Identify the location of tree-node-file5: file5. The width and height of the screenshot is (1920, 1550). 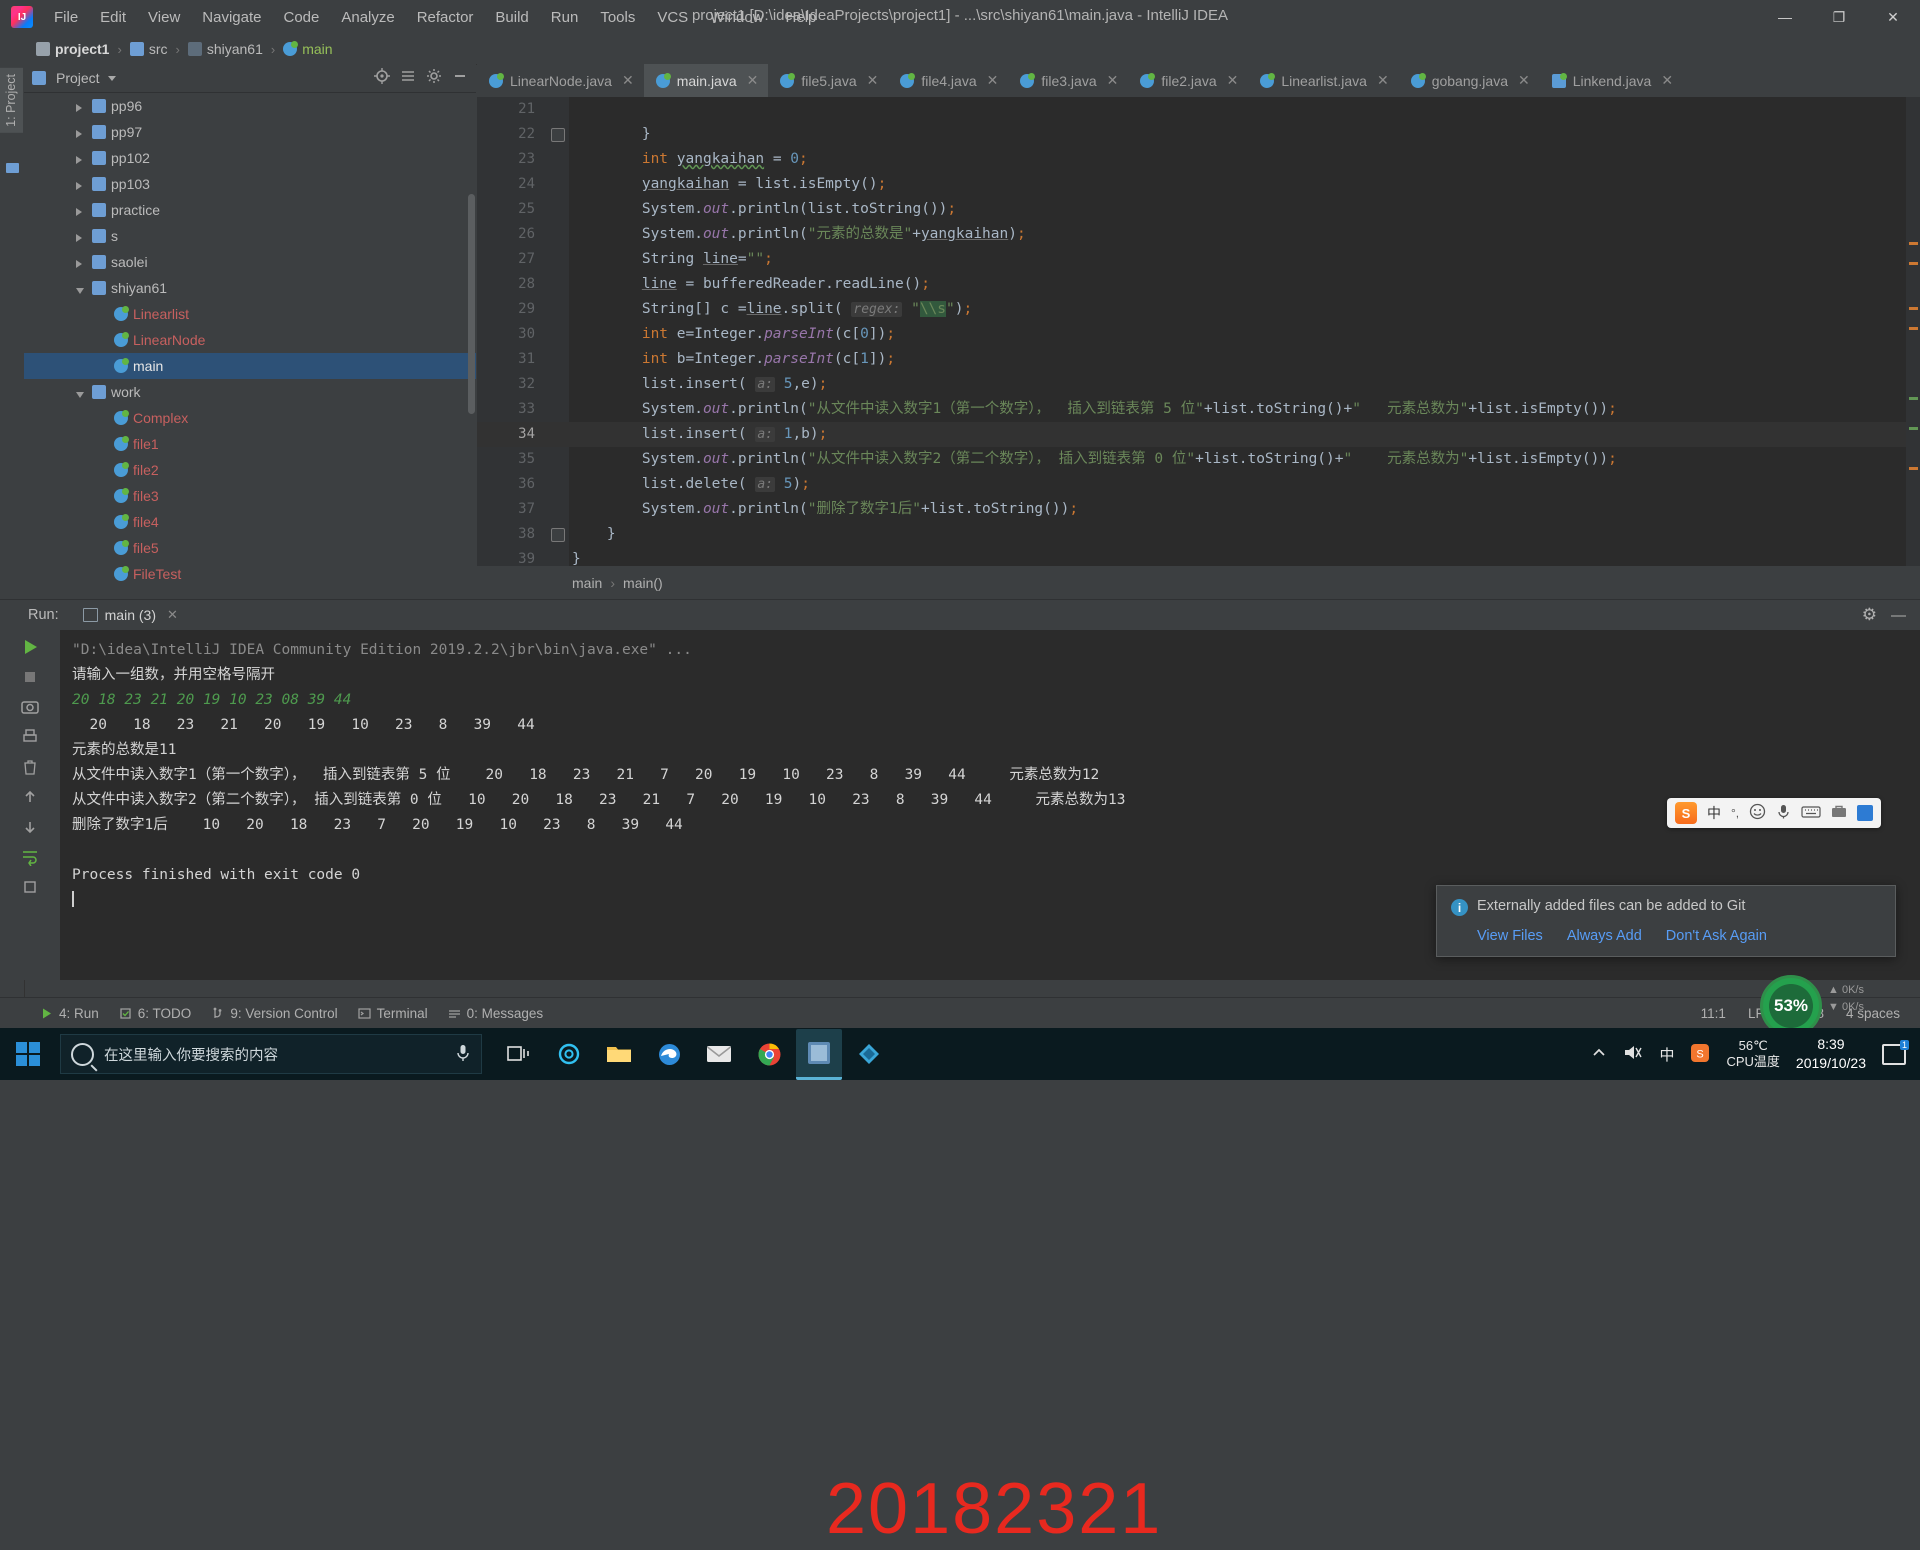
(250, 548).